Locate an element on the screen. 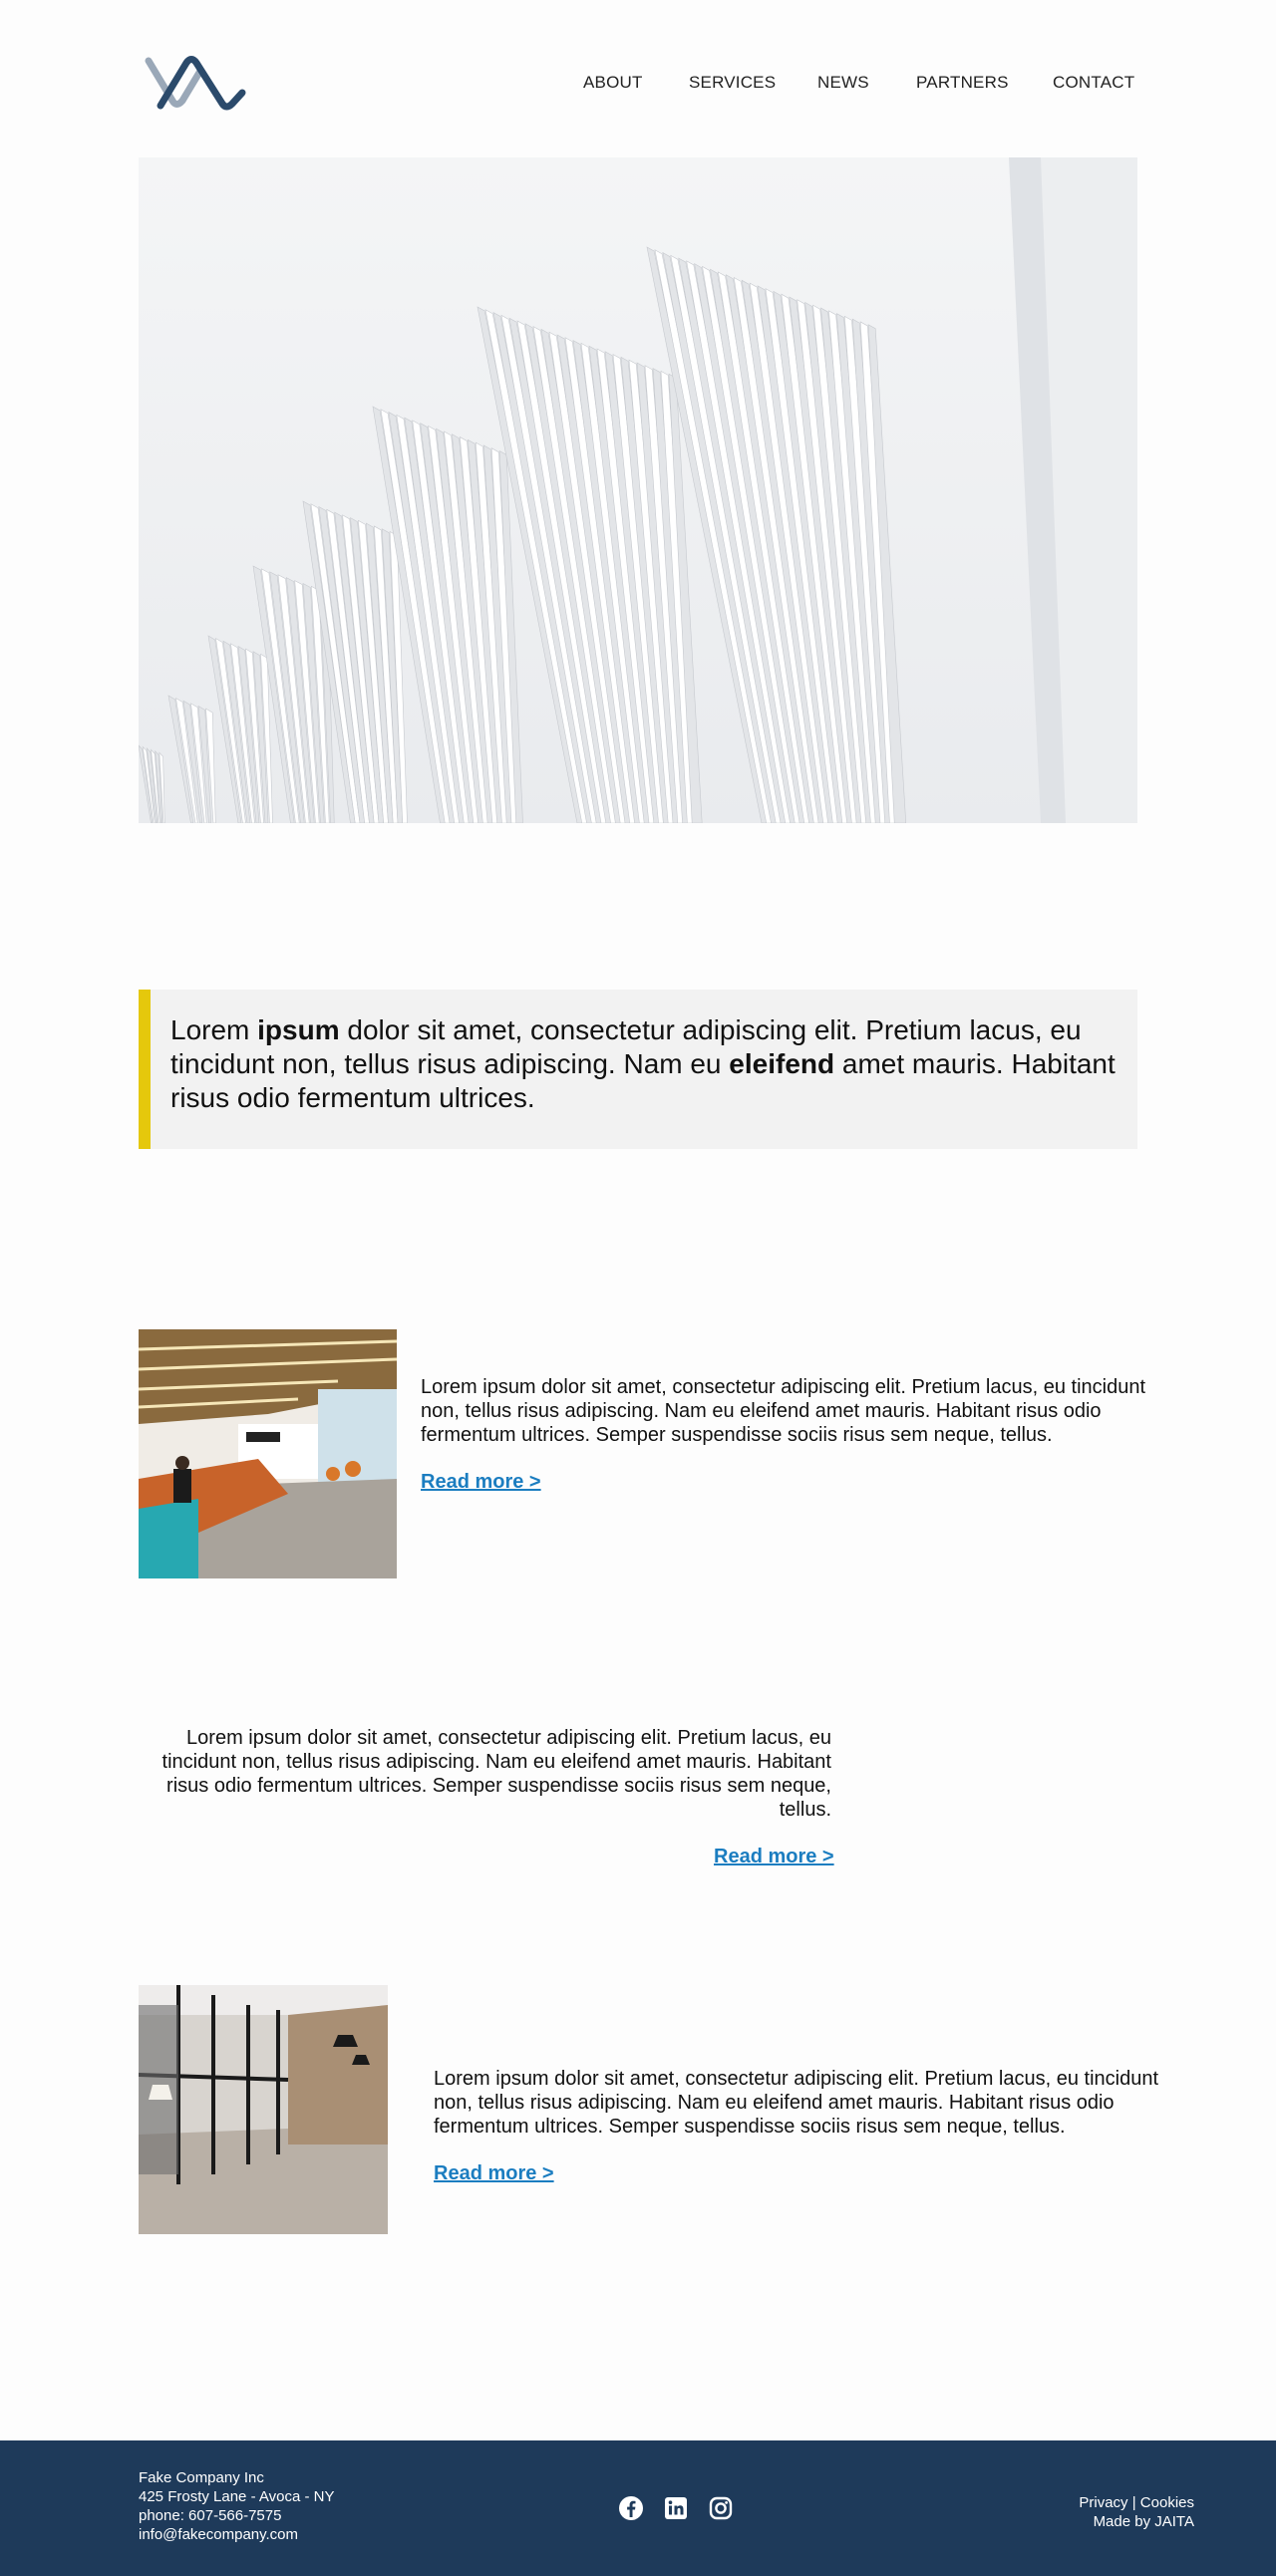  footer-legal: Privacy | Cookies Made by JAITA is located at coordinates (1136, 2512).